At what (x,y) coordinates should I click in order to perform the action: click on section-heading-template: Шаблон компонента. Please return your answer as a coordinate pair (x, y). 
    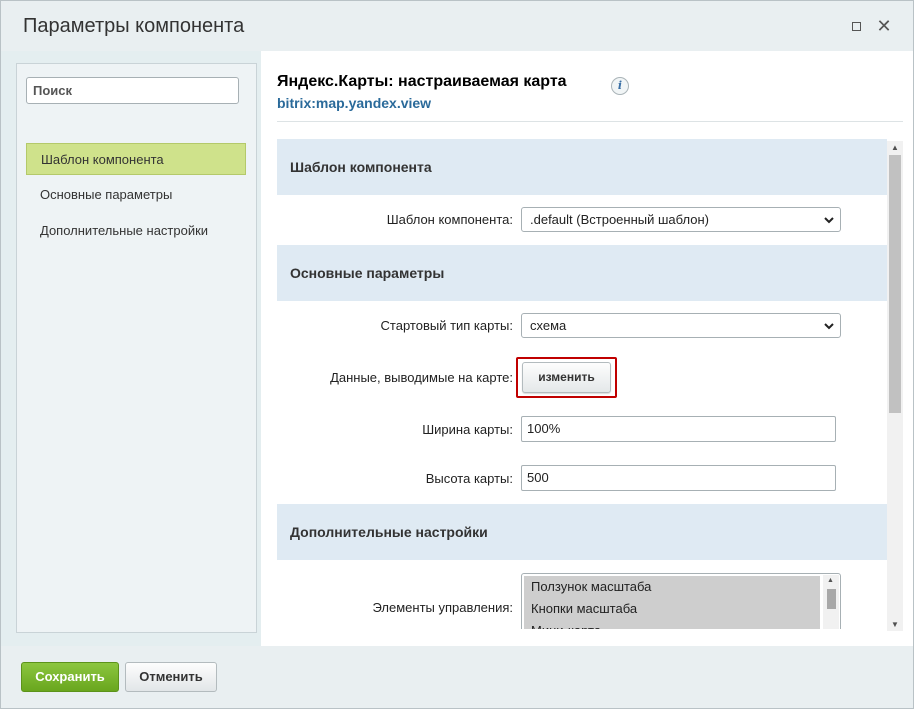
    Looking at the image, I should click on (582, 167).